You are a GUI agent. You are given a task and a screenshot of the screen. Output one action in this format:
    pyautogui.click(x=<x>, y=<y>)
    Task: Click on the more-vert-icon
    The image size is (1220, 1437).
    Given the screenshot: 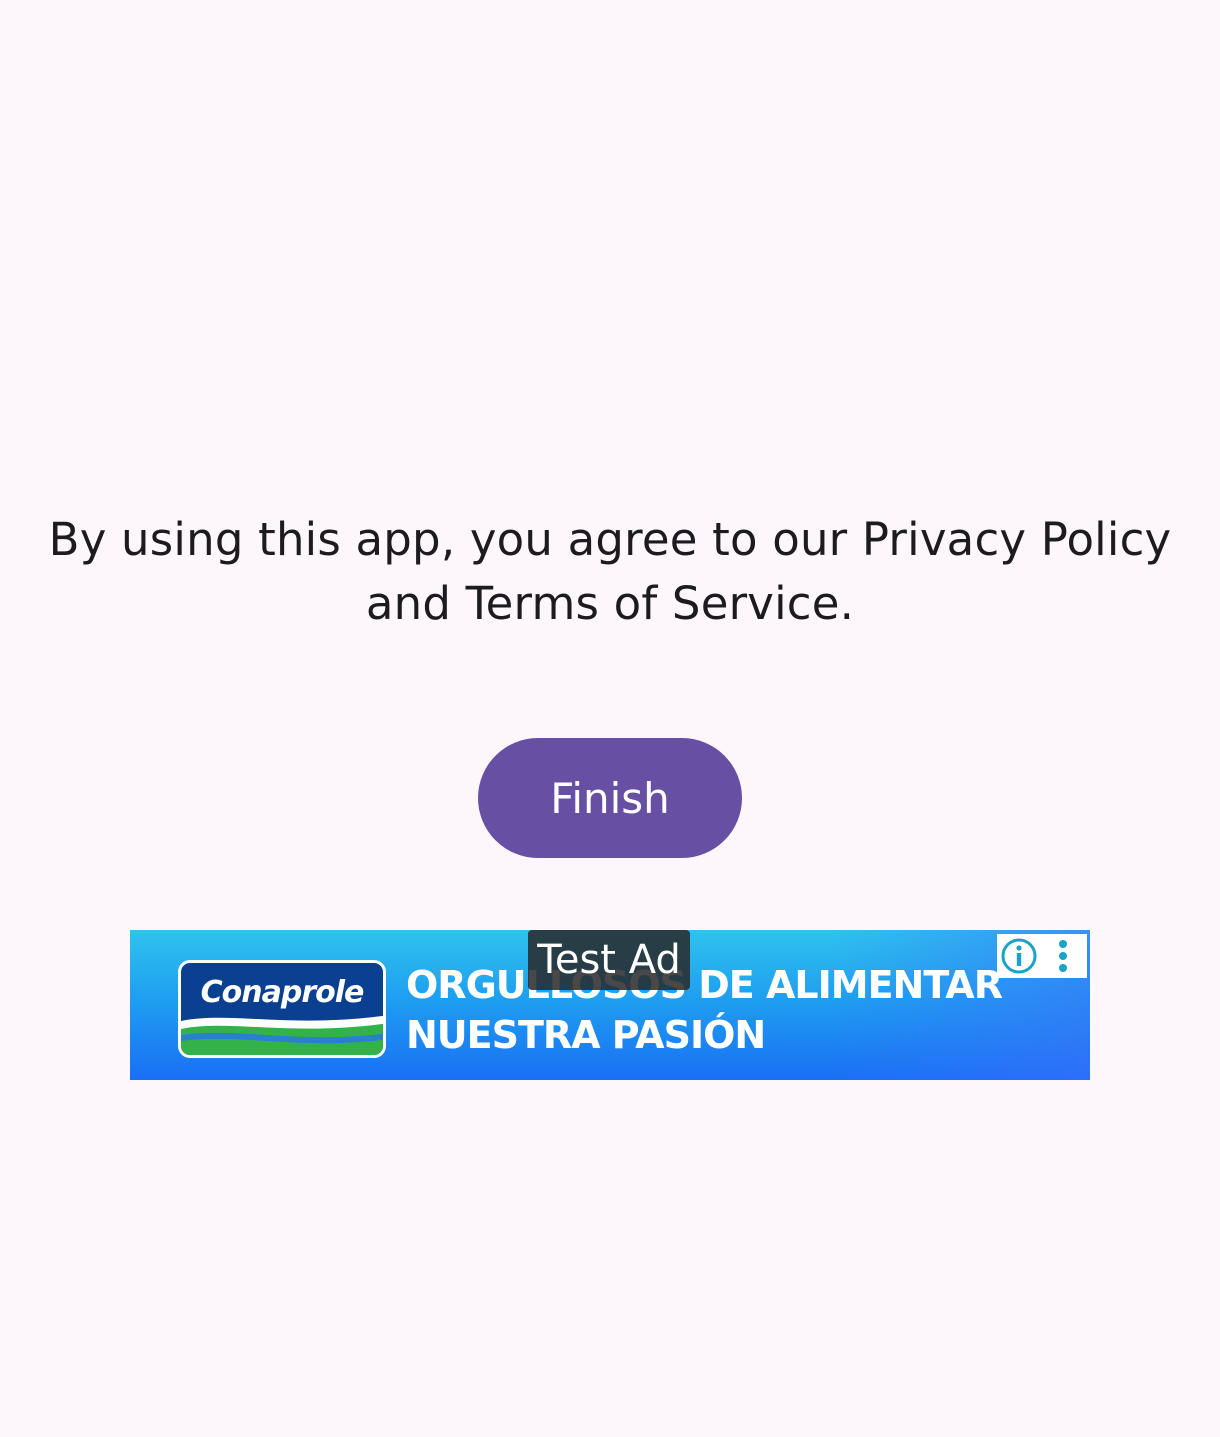 What is the action you would take?
    pyautogui.click(x=1063, y=956)
    